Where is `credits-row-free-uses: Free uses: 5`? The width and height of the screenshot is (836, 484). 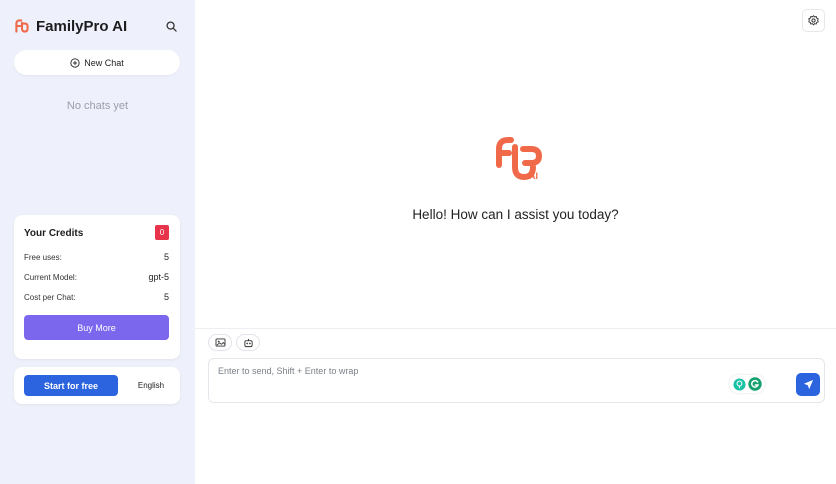 credits-row-free-uses: Free uses: 5 is located at coordinates (96, 257).